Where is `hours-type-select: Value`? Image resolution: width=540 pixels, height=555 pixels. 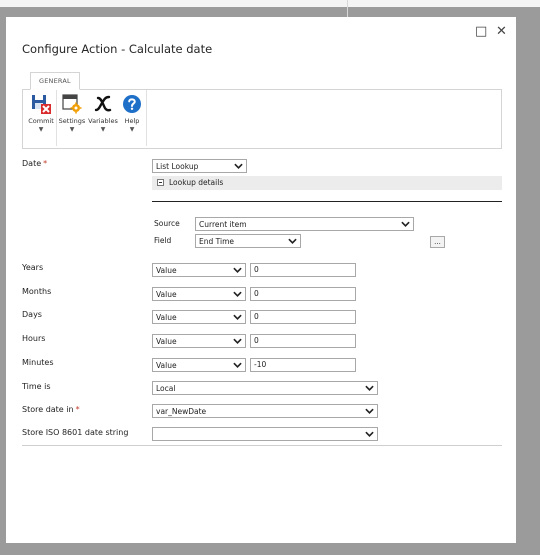 hours-type-select: Value is located at coordinates (199, 341).